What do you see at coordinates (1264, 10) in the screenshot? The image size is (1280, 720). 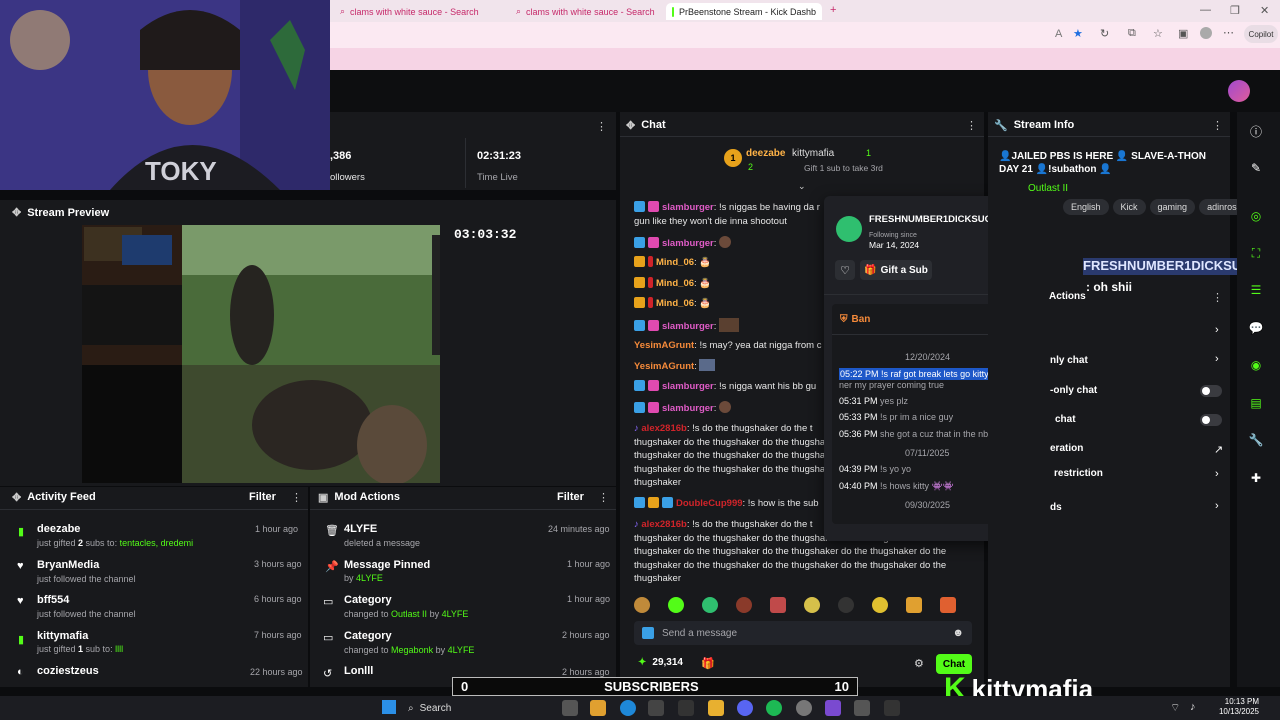 I see `close-window-button: ✕` at bounding box center [1264, 10].